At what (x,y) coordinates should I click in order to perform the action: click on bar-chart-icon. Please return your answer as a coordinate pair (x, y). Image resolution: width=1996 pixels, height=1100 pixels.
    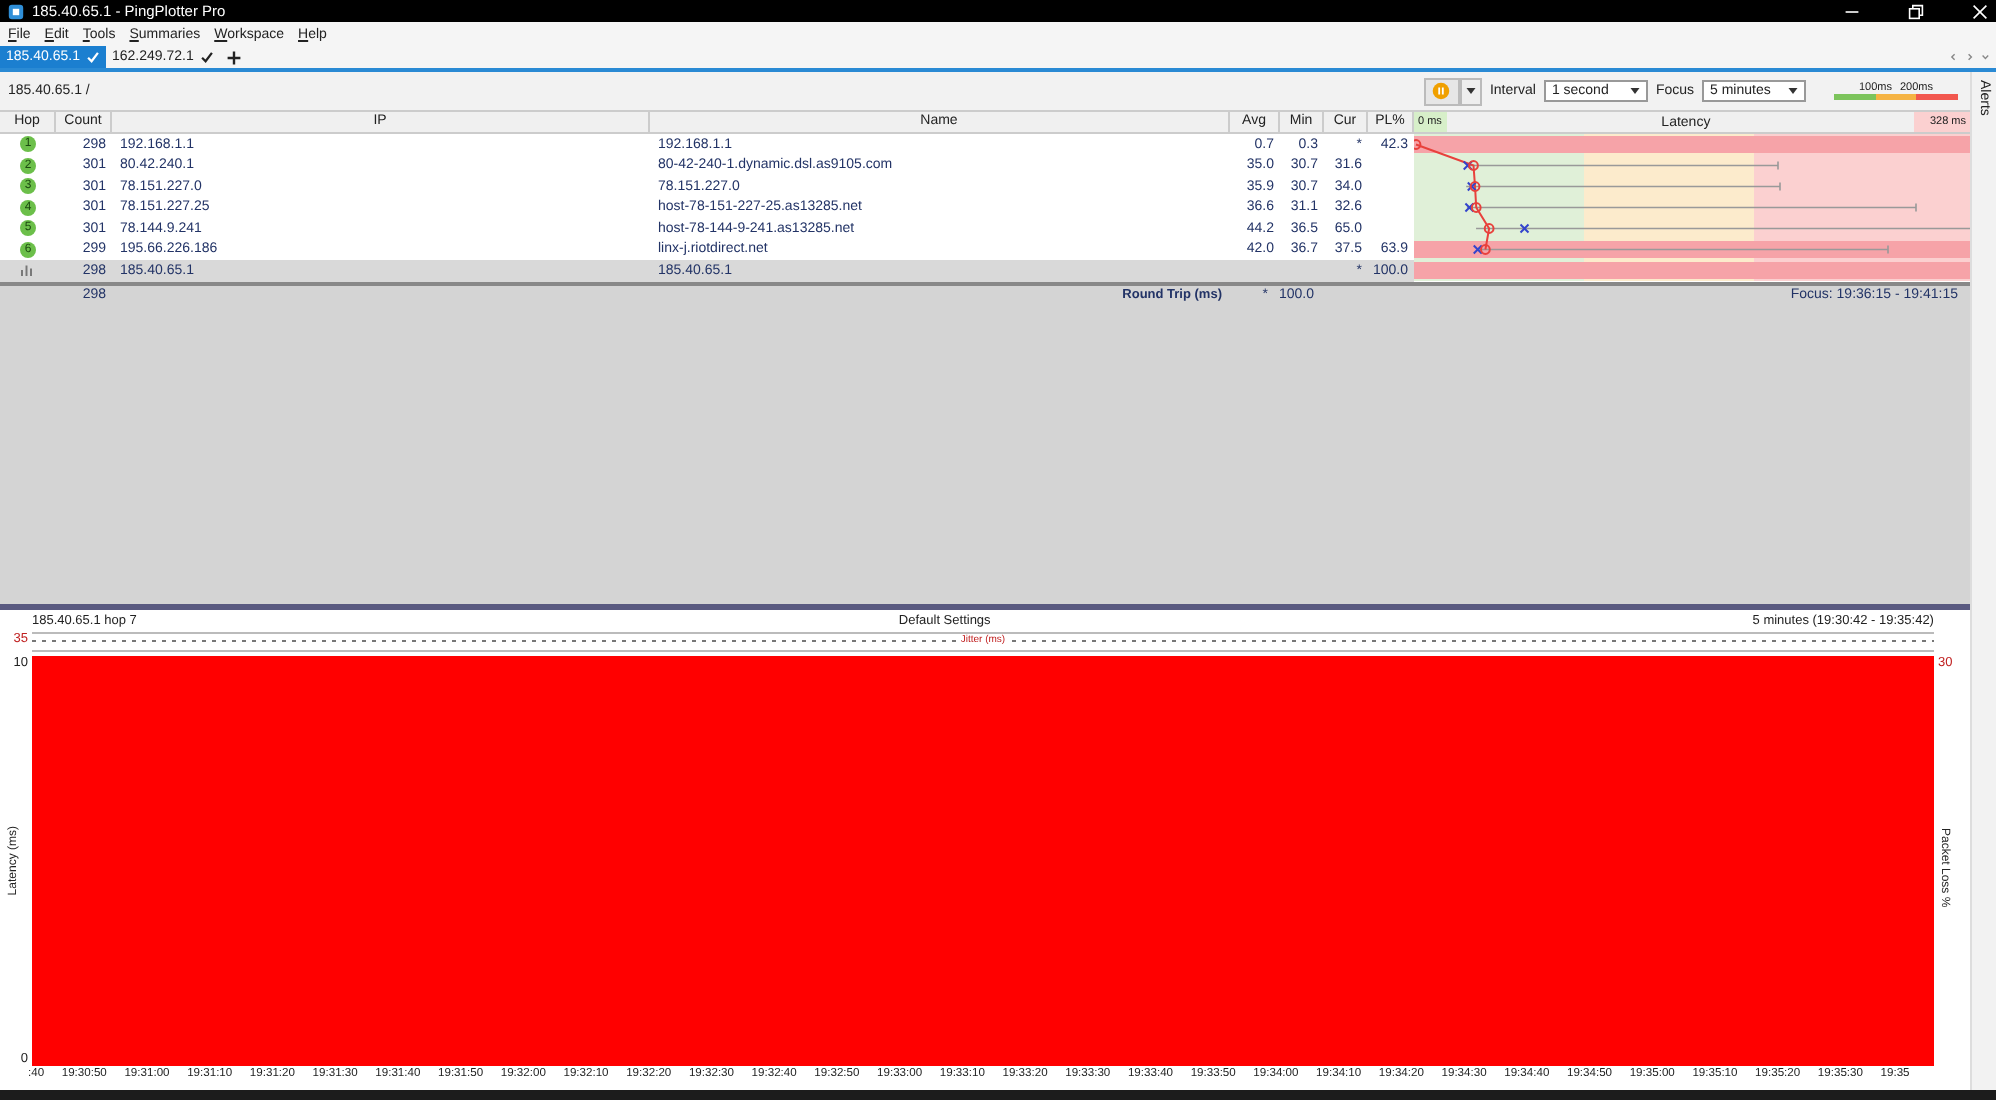
    Looking at the image, I should click on (28, 270).